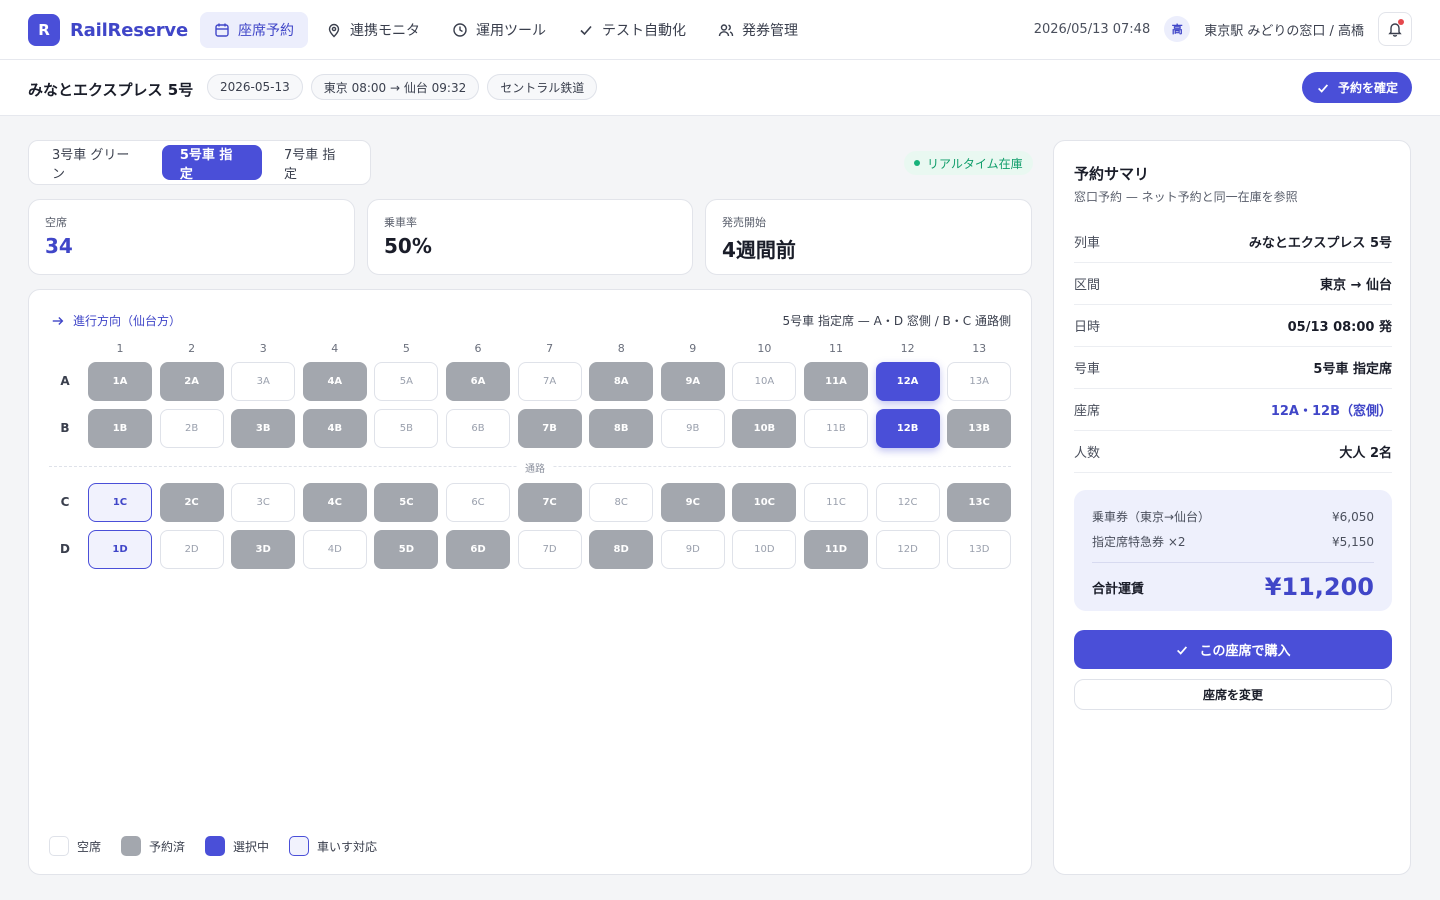  Describe the element at coordinates (907, 428) in the screenshot. I see `seat-12b: 12B` at that location.